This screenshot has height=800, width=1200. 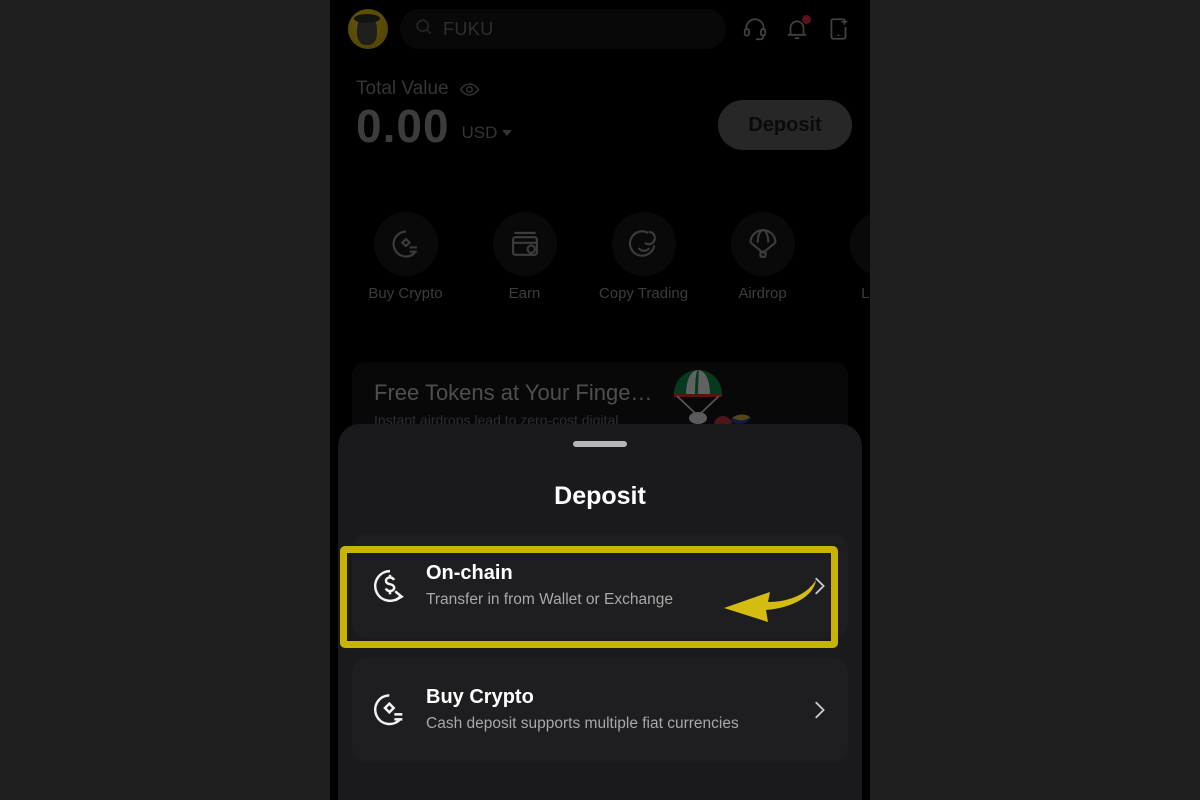 What do you see at coordinates (755, 29) in the screenshot?
I see `support-headset-icon` at bounding box center [755, 29].